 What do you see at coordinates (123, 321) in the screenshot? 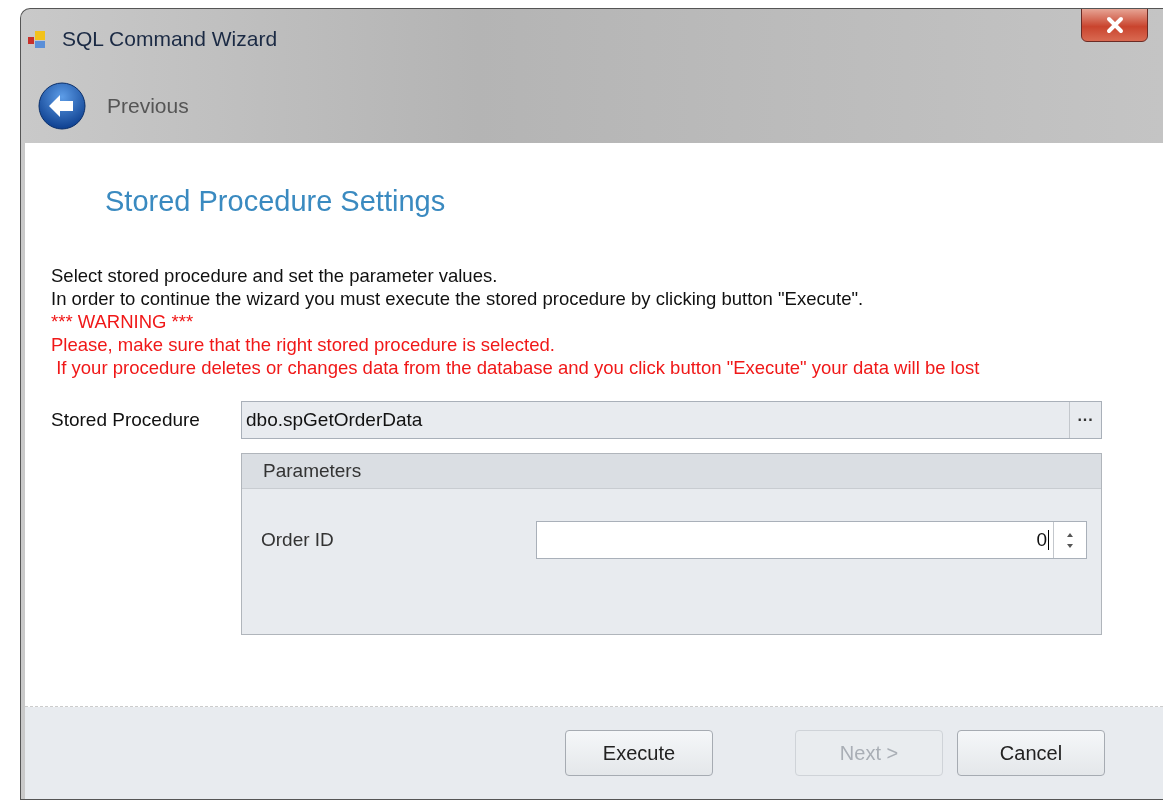
I see `warning-text: *** WARNING ***` at bounding box center [123, 321].